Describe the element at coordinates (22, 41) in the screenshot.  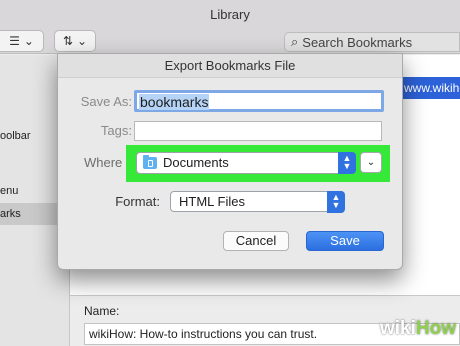
I see `organize-button: ☰ ⌄` at that location.